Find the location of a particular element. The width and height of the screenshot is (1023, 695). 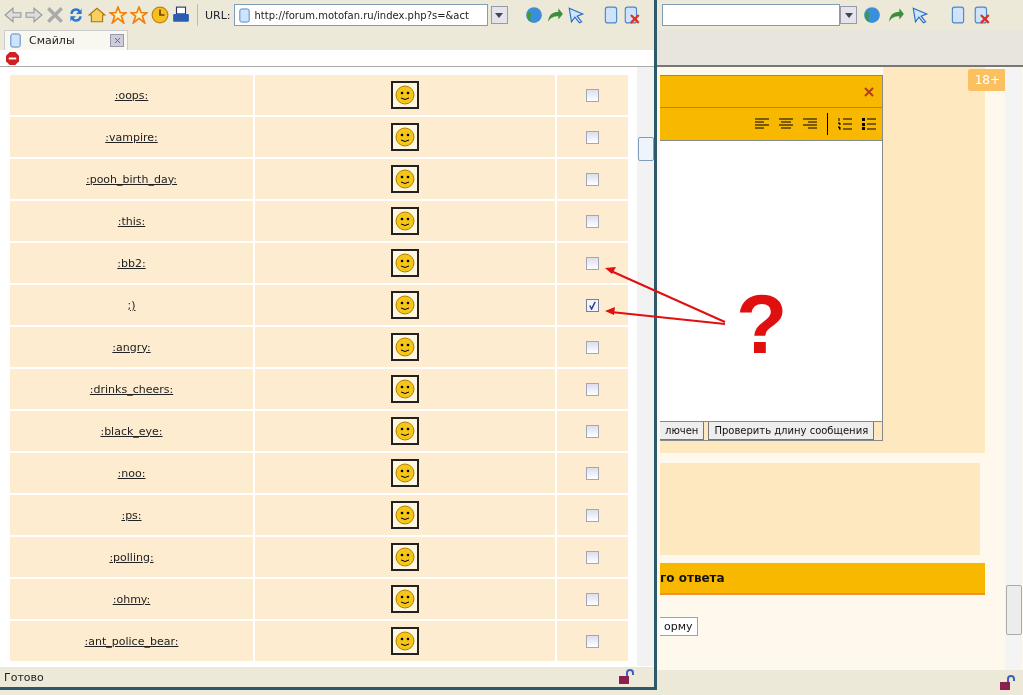

smiley-code-link: :noo: is located at coordinates (131, 473).